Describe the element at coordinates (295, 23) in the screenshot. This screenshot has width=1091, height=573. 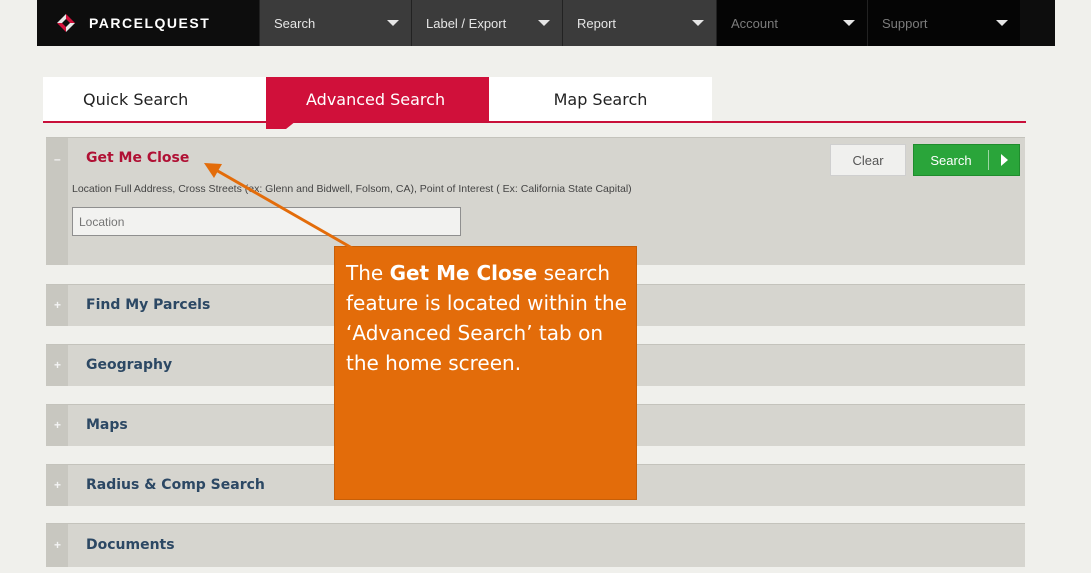
I see `nav-search-label: Search` at that location.